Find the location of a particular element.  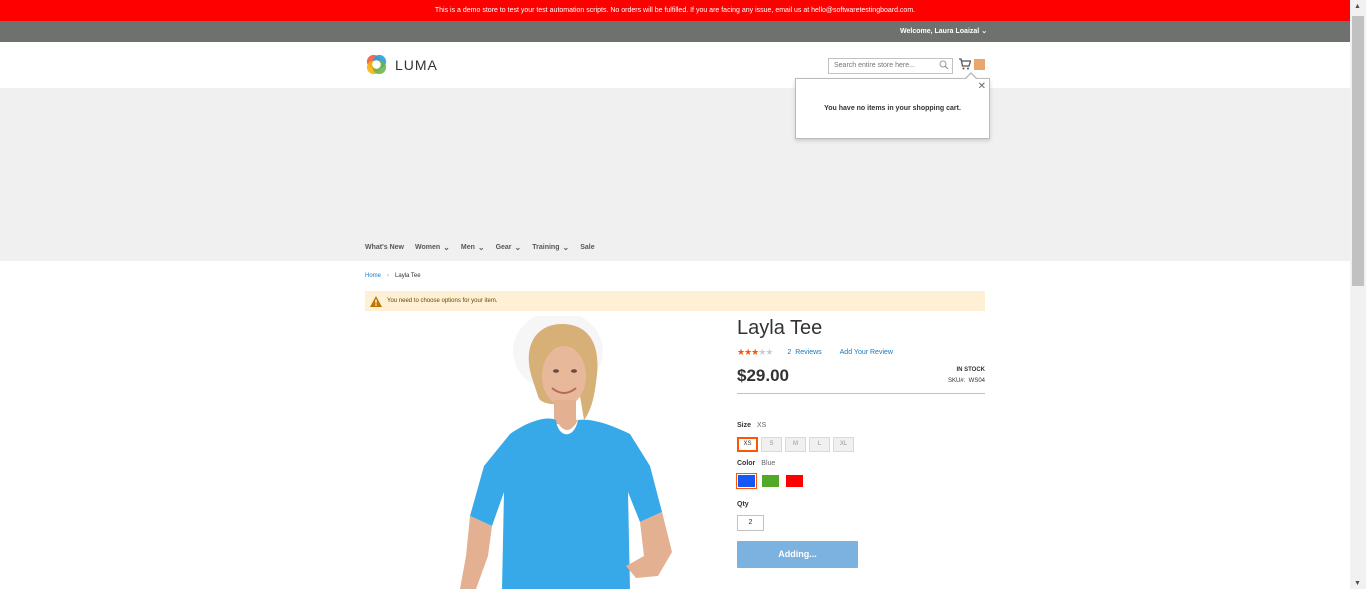

scroll-down-icon: ▼ is located at coordinates (1357, 583).